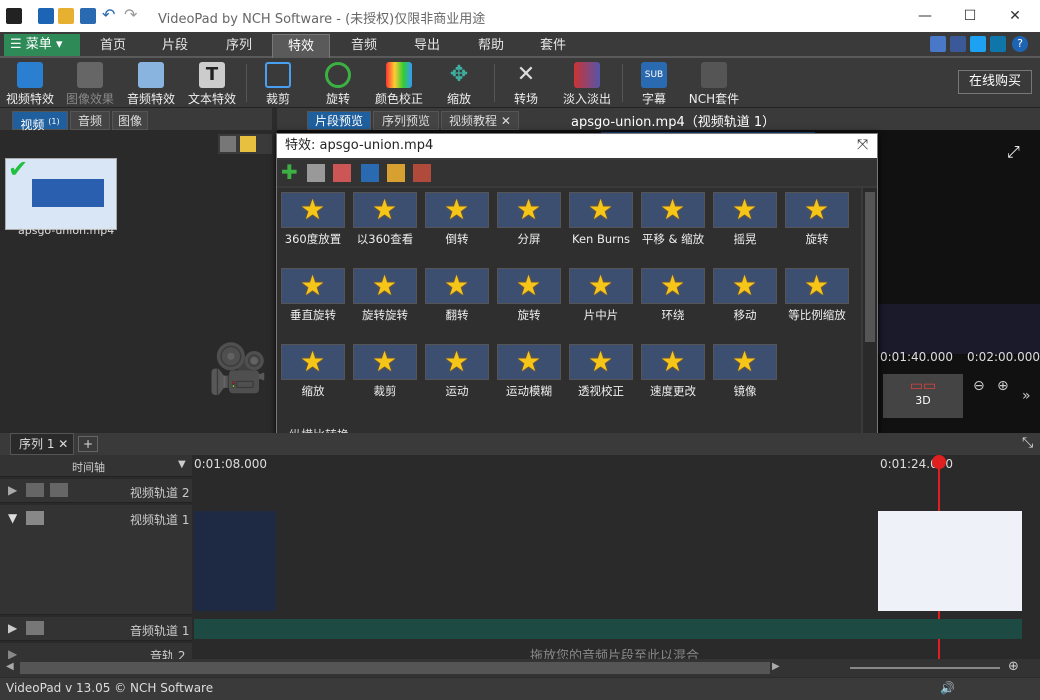 The width and height of the screenshot is (1040, 700). Describe the element at coordinates (113, 46) in the screenshot. I see `tab-home: 首页` at that location.